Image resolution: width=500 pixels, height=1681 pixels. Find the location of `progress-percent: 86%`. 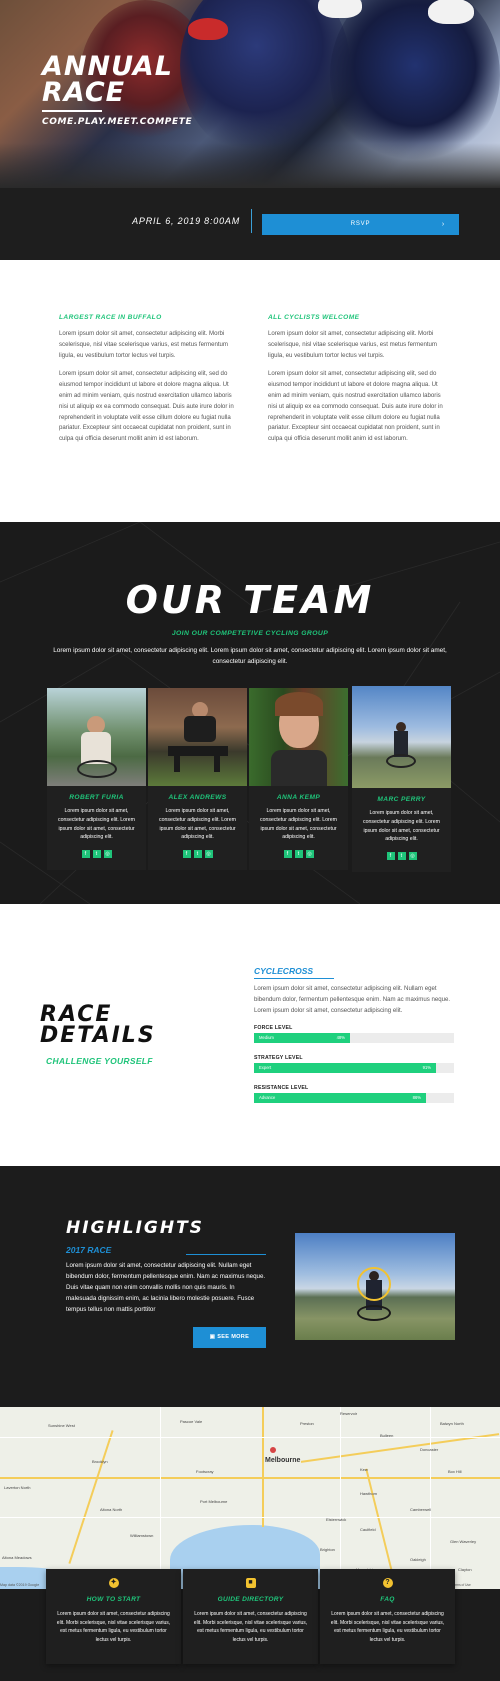

progress-percent: 86% is located at coordinates (416, 1097).